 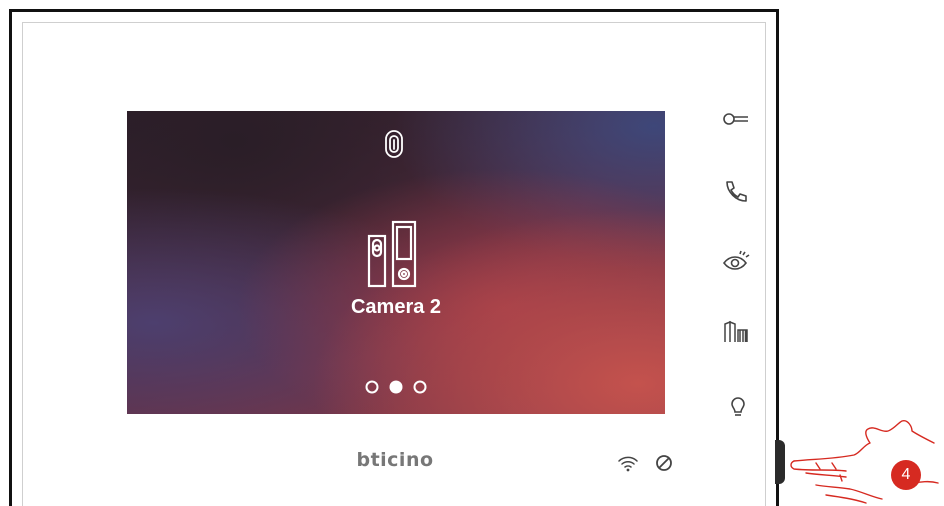 What do you see at coordinates (736, 192) in the screenshot?
I see `phone-icon` at bounding box center [736, 192].